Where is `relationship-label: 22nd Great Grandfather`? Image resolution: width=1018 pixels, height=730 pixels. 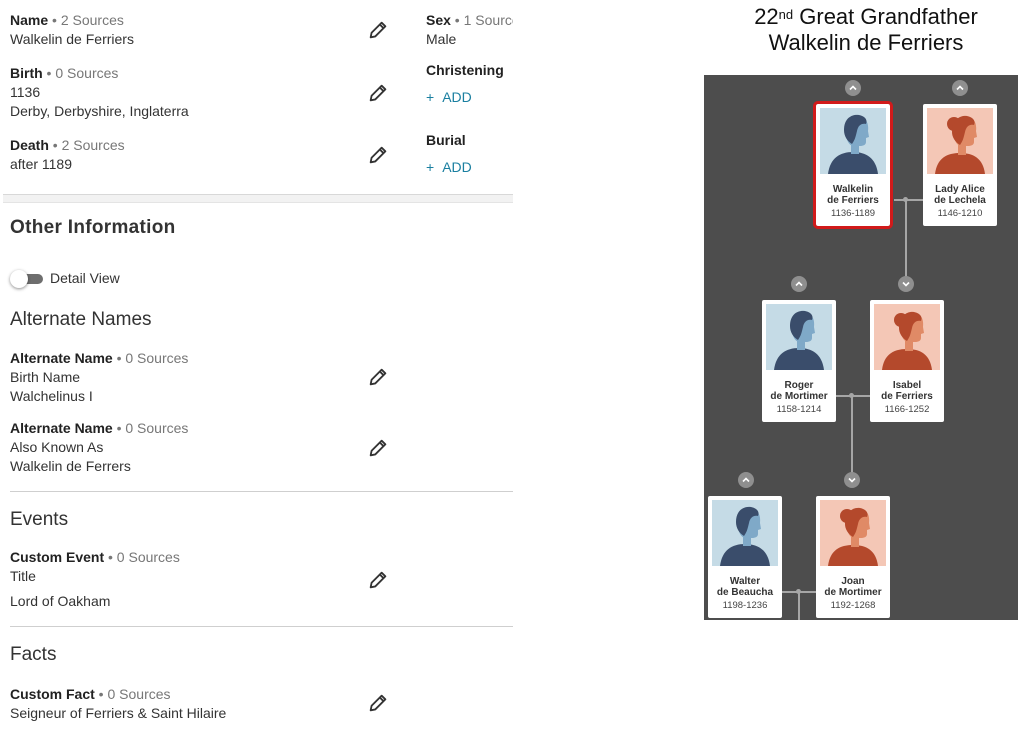 relationship-label: 22nd Great Grandfather is located at coordinates (866, 17).